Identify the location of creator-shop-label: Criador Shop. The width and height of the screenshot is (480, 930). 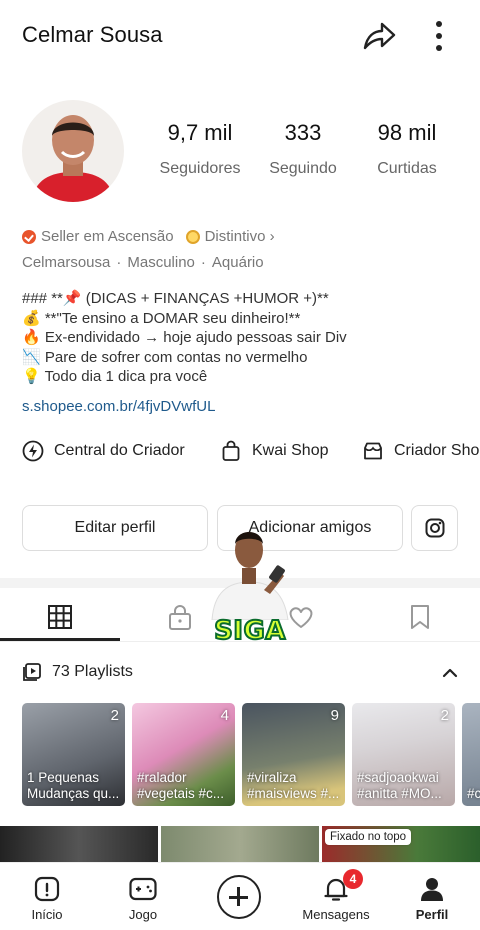
(437, 450).